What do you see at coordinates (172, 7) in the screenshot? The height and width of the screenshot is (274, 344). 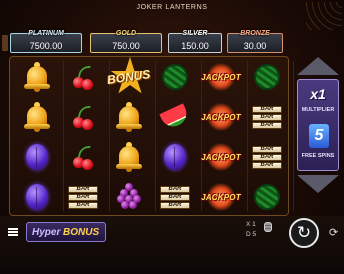 I see `game-title: JOKER LANTERNS` at bounding box center [172, 7].